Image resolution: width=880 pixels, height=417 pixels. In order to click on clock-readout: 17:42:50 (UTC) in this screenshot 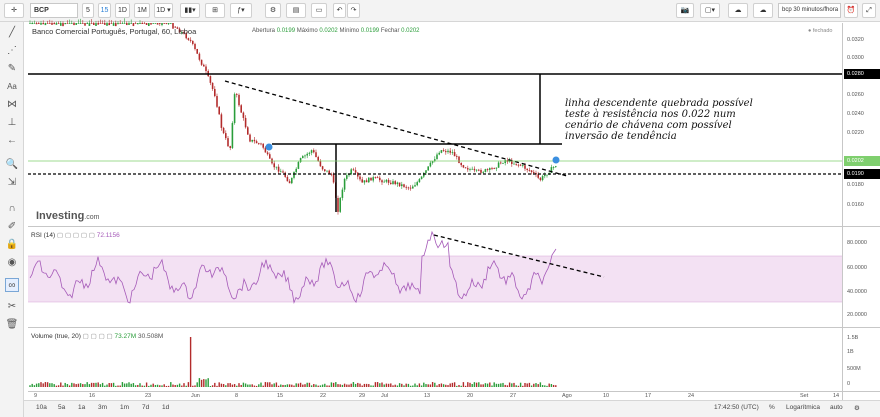, I will do `click(736, 407)`.